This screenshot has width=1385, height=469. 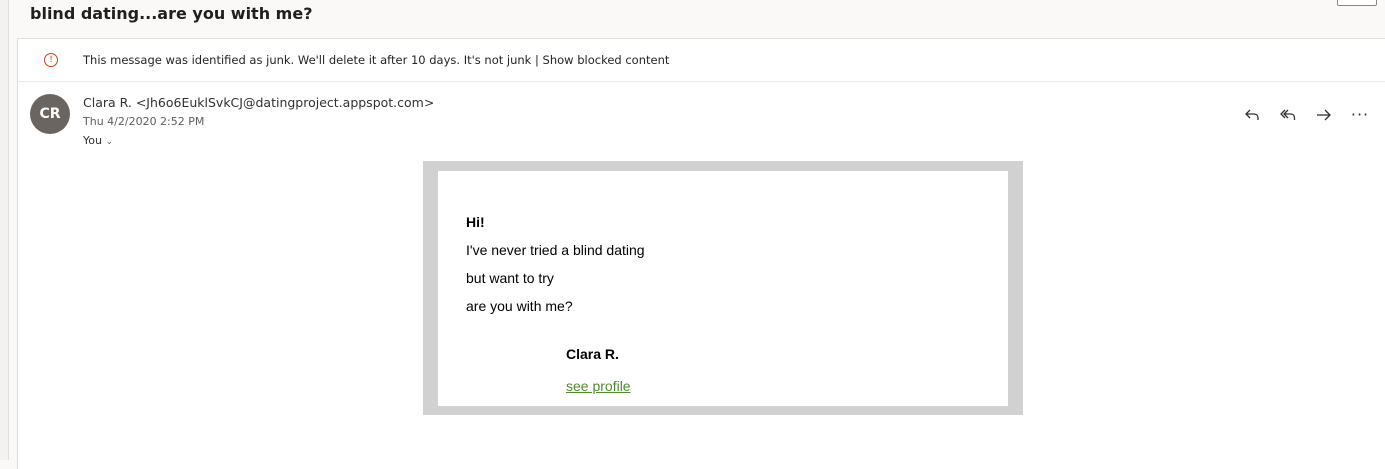 I want to click on reply-button, so click(x=1252, y=115).